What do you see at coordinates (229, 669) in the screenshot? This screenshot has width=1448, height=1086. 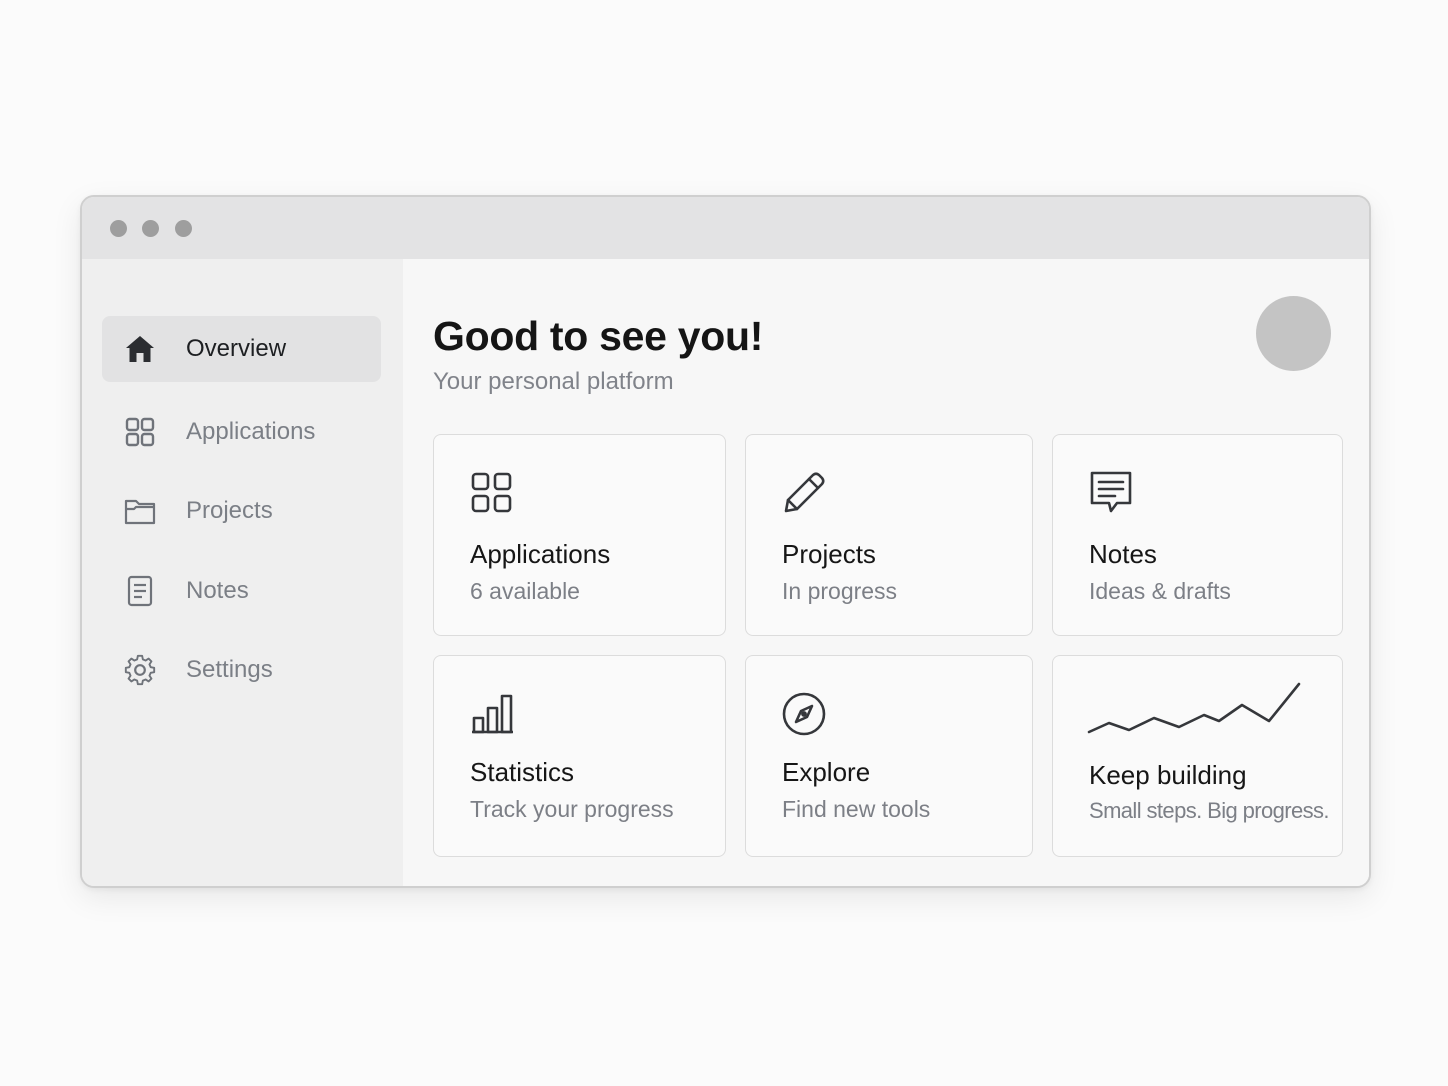 I see `sidebar-item-label: Settings` at bounding box center [229, 669].